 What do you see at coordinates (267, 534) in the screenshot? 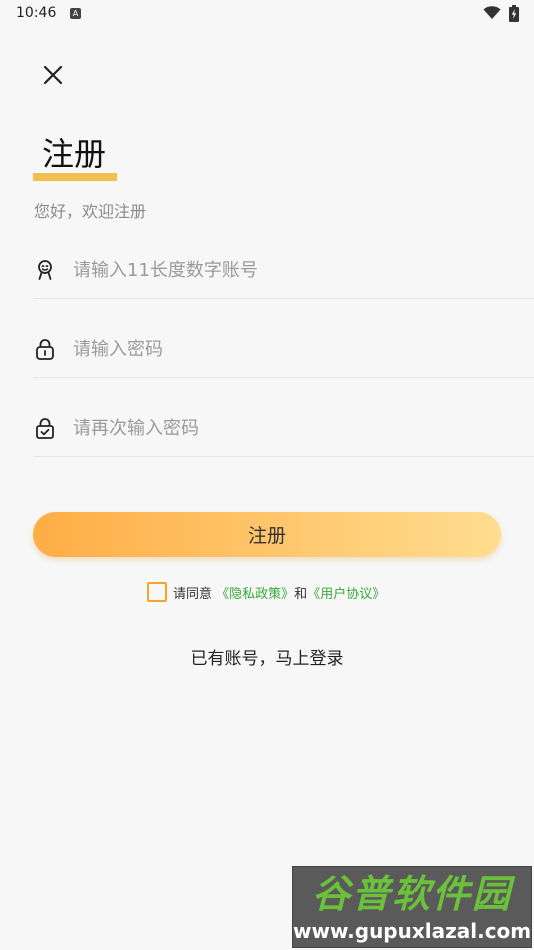
I see `register-button: 注册` at bounding box center [267, 534].